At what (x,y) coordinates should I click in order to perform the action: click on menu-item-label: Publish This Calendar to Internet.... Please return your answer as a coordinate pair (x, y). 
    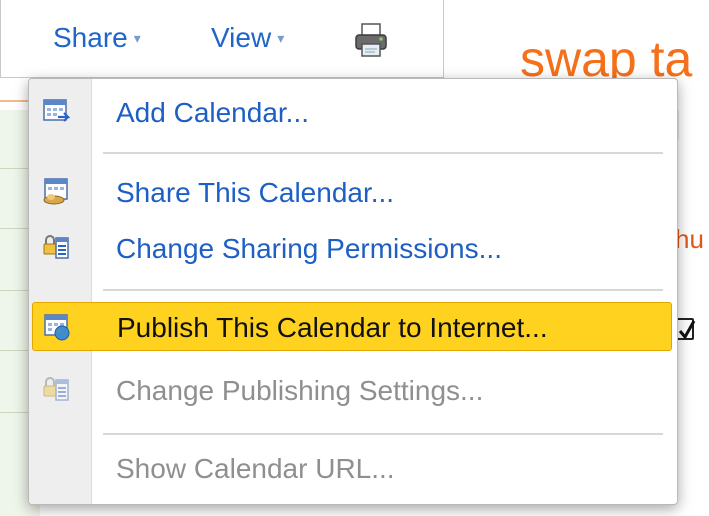
    Looking at the image, I should click on (332, 327).